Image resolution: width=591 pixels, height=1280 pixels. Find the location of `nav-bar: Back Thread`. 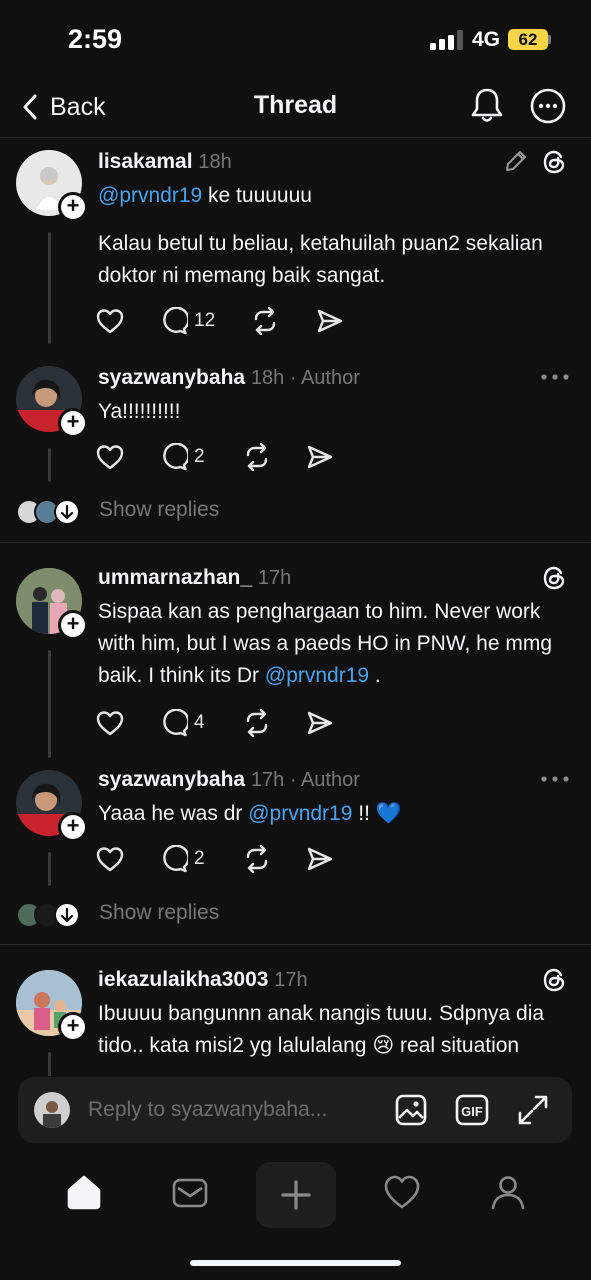

nav-bar: Back Thread is located at coordinates (295, 109).